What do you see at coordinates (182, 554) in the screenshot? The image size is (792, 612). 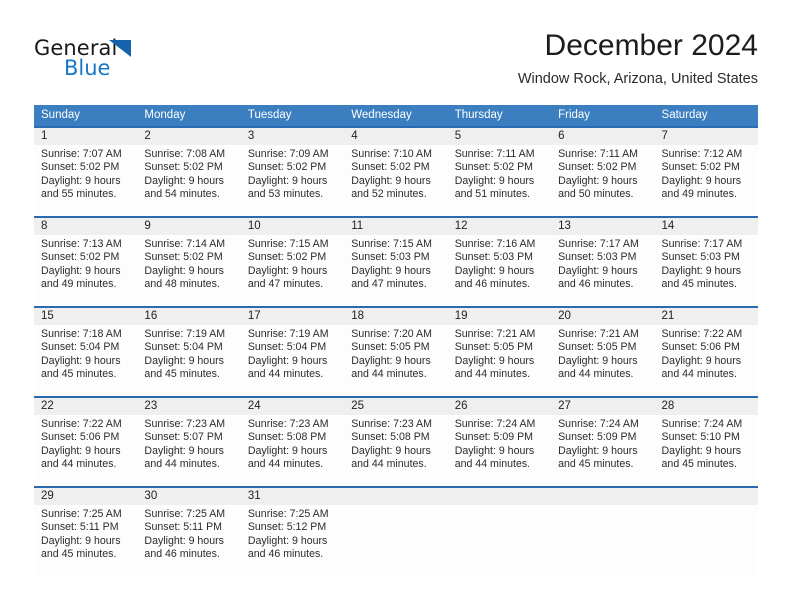 I see `daylight-text-2: and 46 minutes.` at bounding box center [182, 554].